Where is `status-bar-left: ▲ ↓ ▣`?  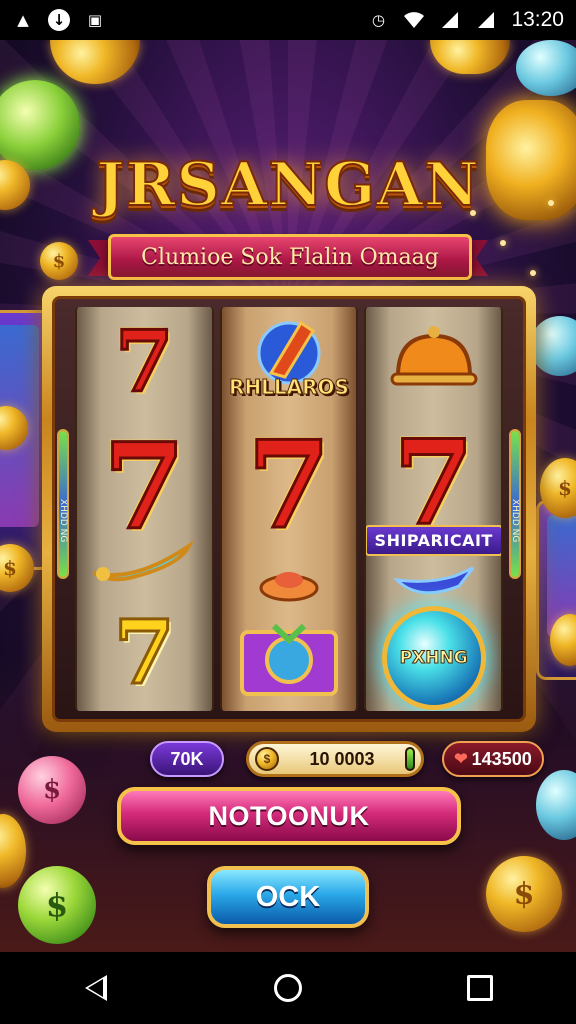
status-bar-left: ▲ ↓ ▣ is located at coordinates (59, 20).